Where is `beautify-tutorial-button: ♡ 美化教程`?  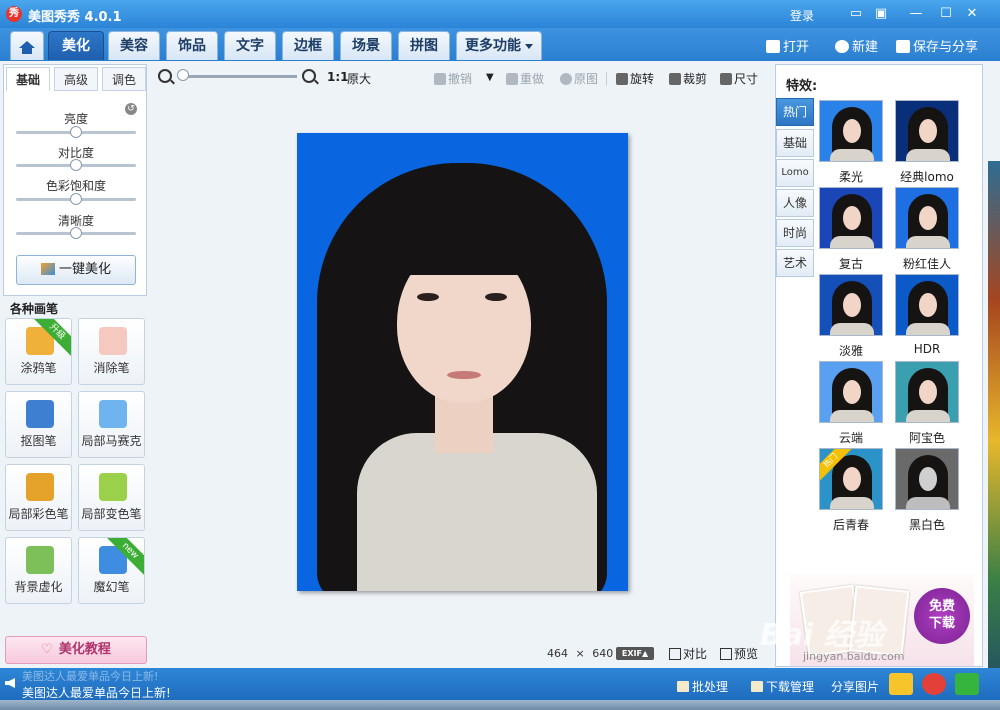
beautify-tutorial-button: ♡ 美化教程 is located at coordinates (76, 650).